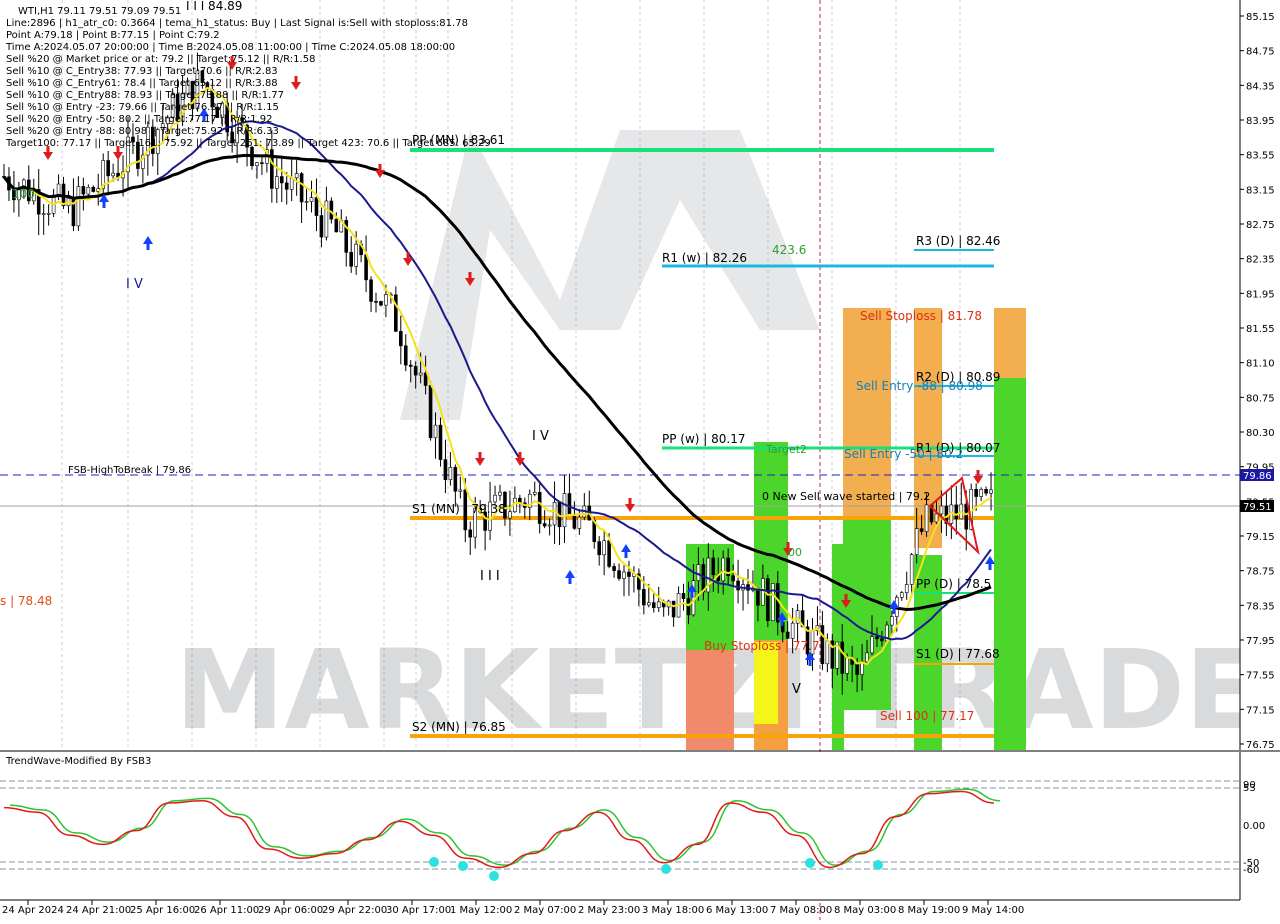 The height and width of the screenshot is (924, 1280). I want to click on price-tick-label: 85.15, so click(1260, 17).